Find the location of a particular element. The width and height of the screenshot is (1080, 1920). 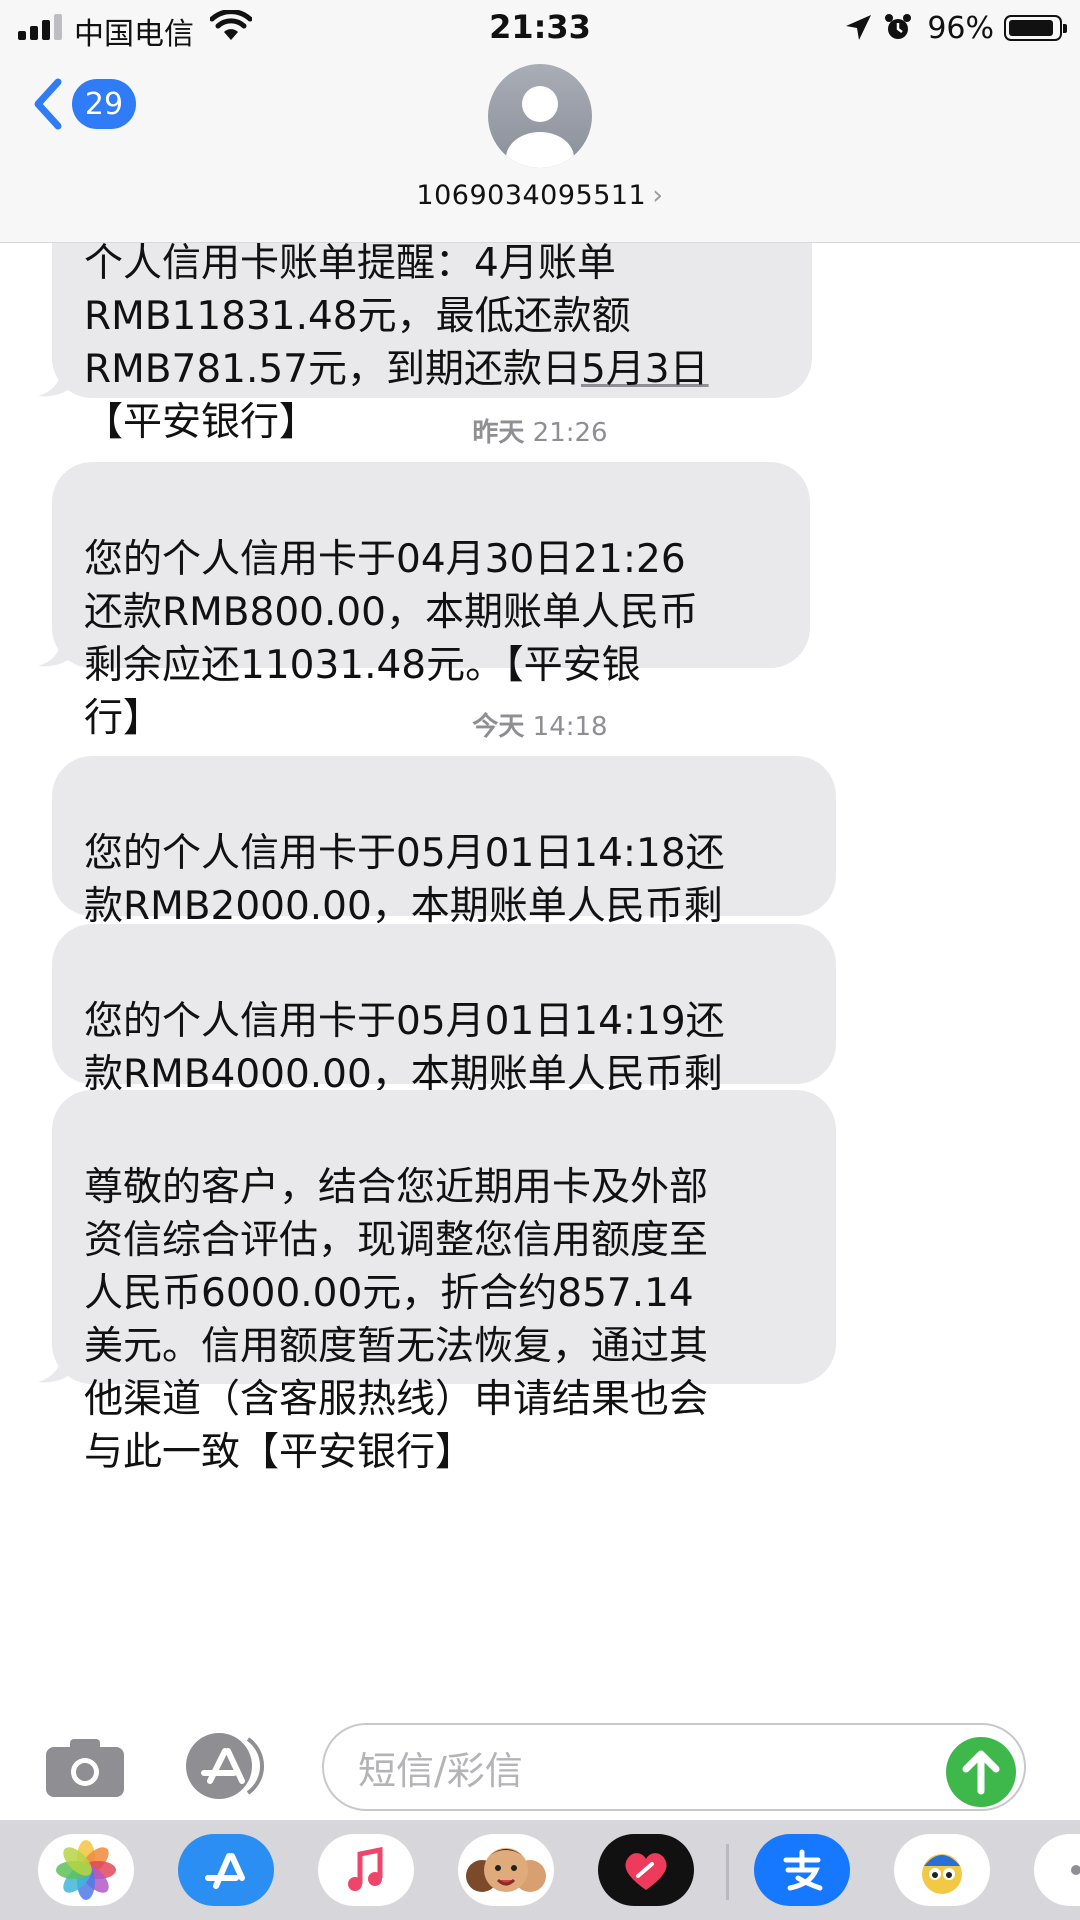

send-button is located at coordinates (981, 1772).